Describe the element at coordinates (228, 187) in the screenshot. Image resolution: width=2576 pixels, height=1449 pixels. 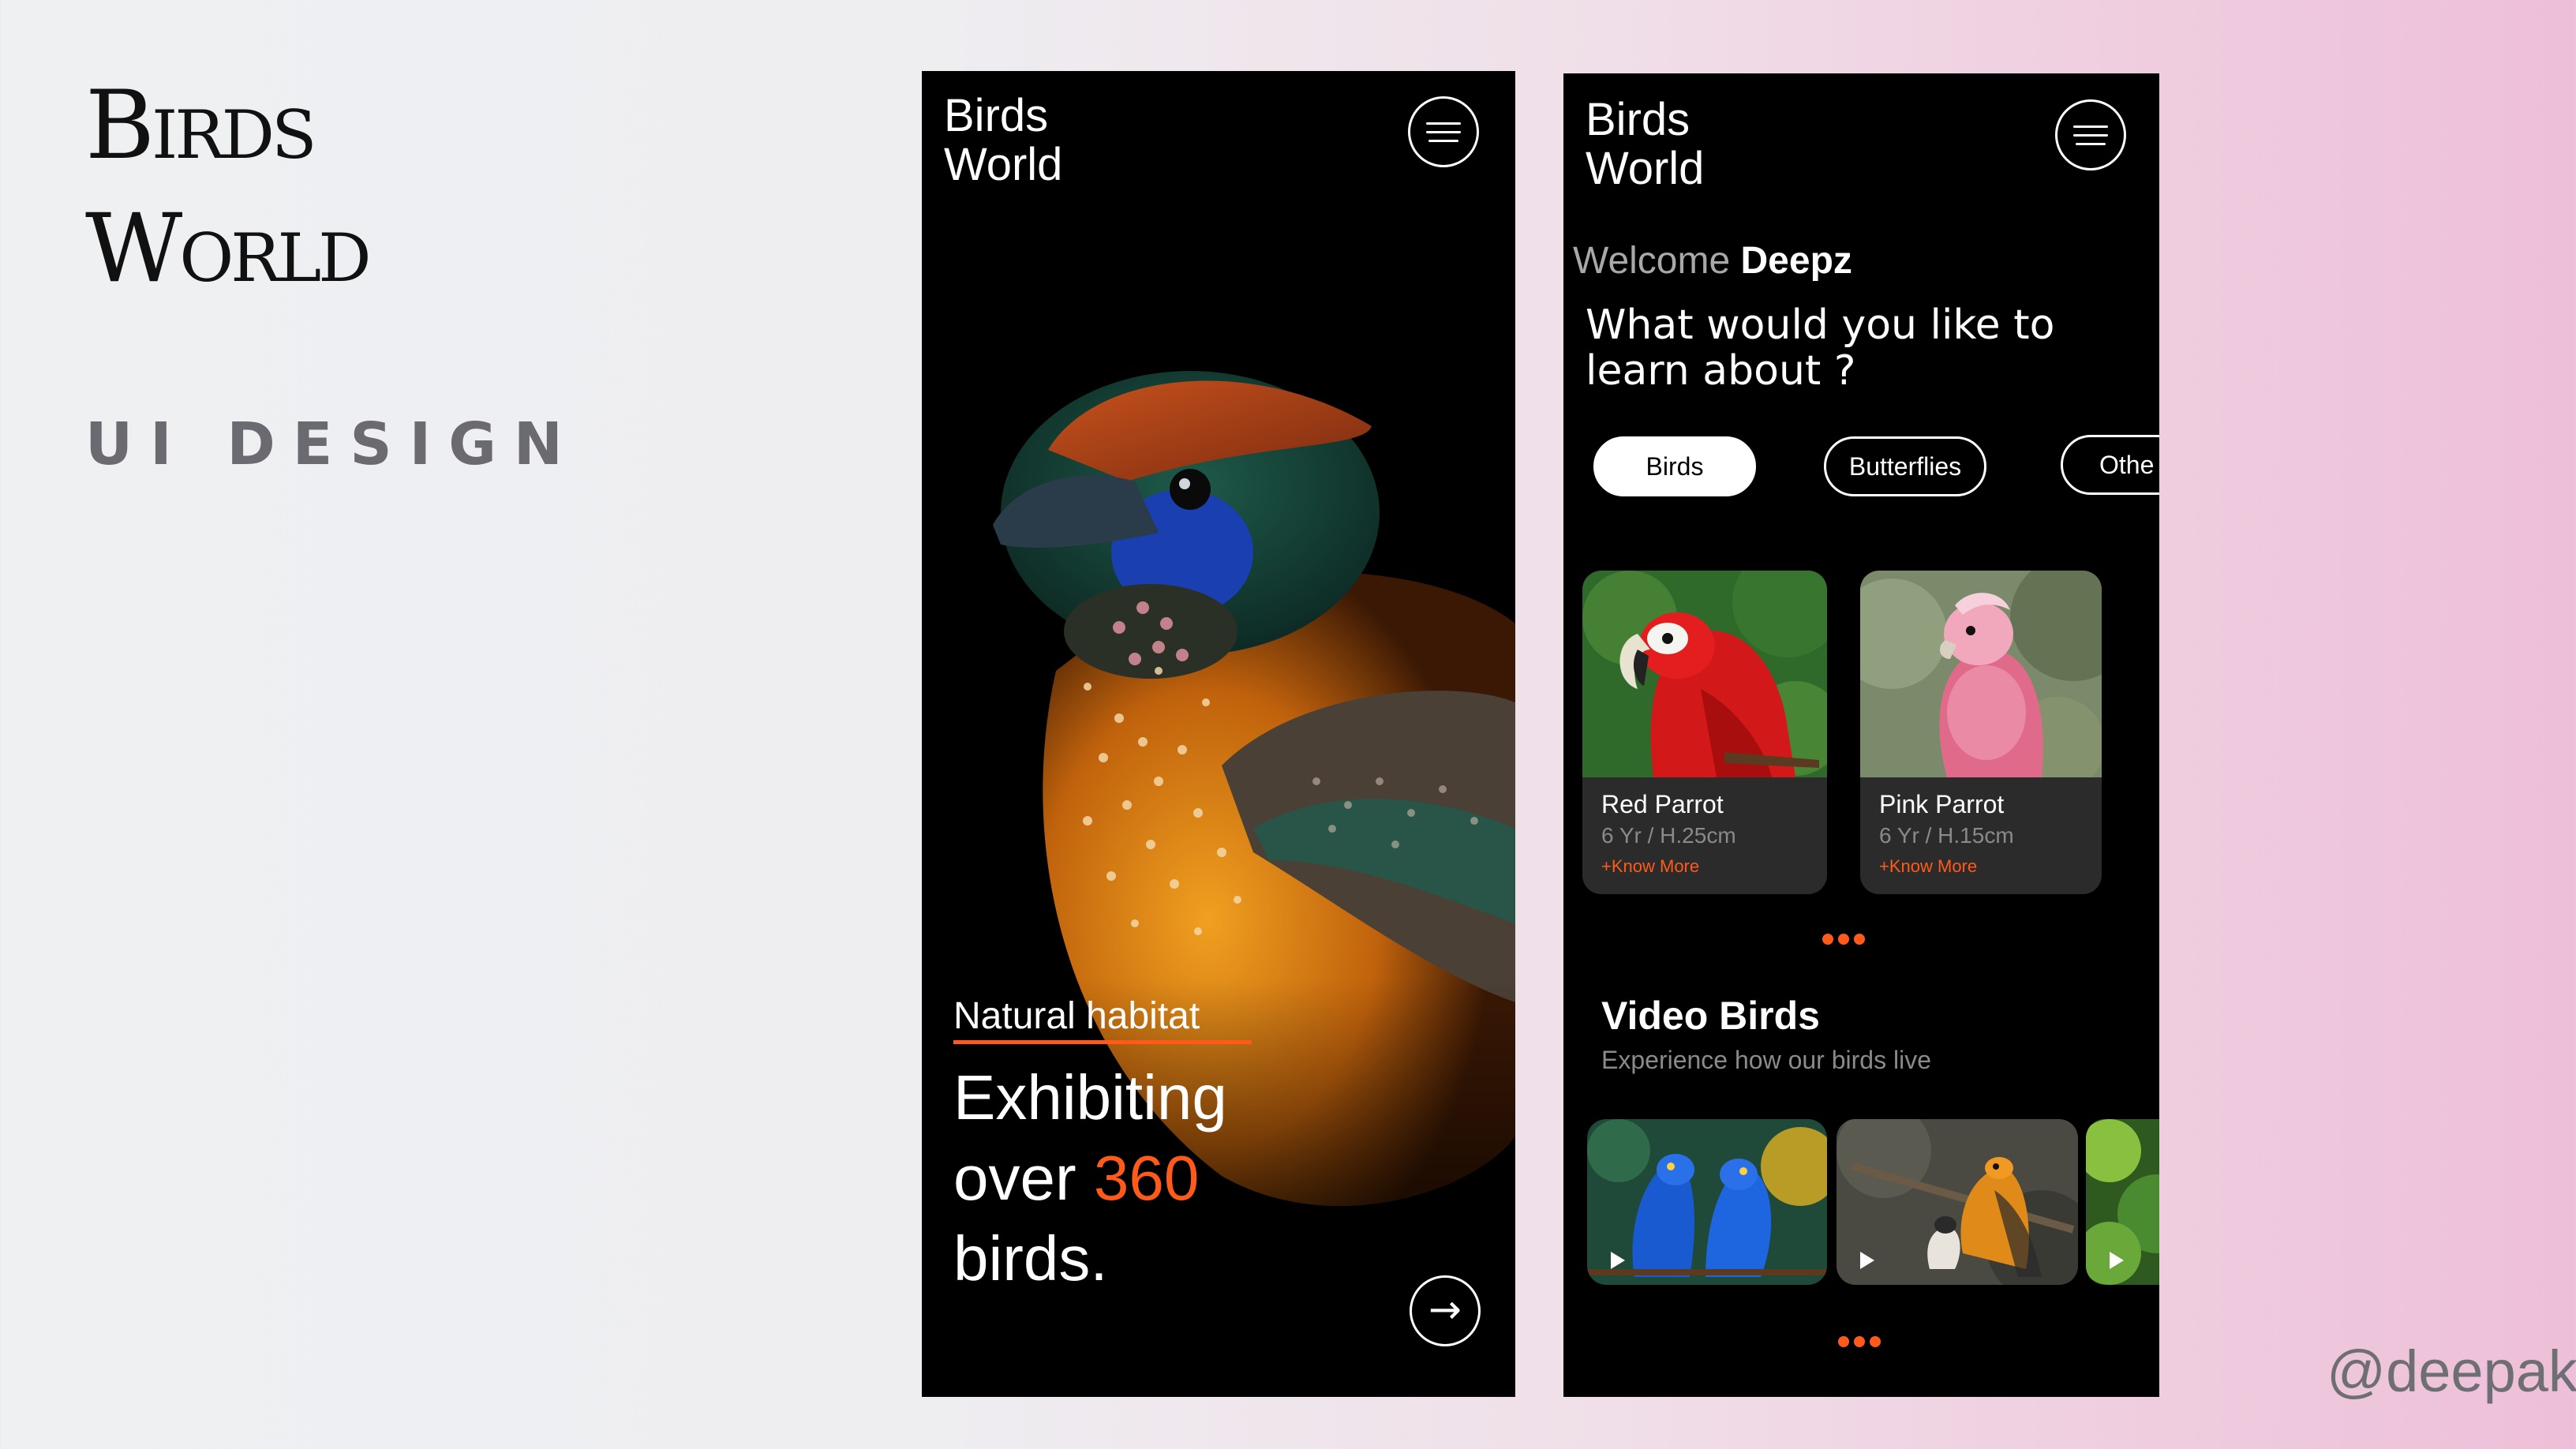
I see `slide-title: Birds World` at that location.